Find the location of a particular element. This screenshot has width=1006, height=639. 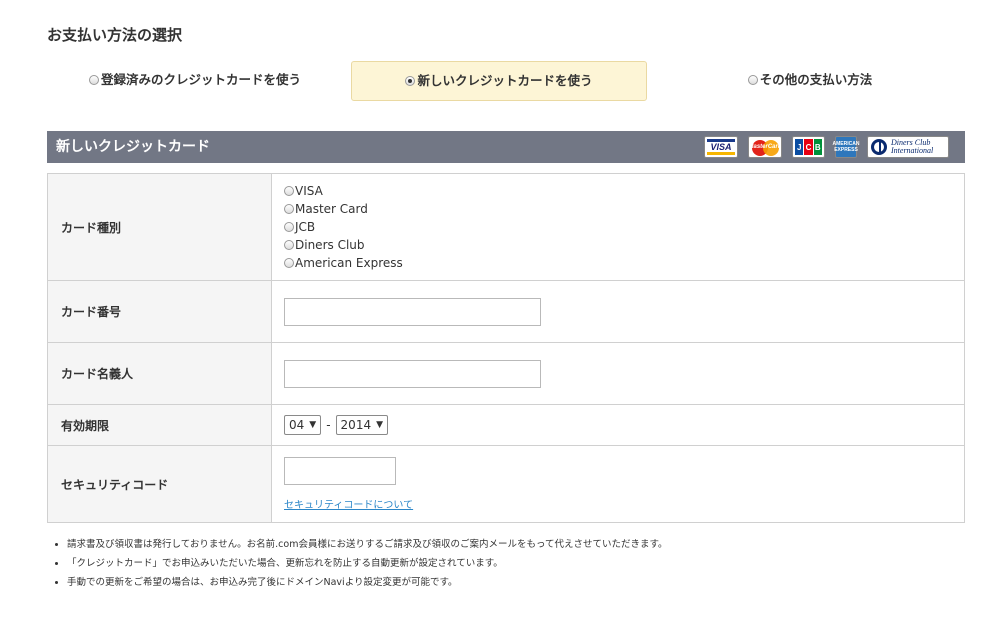

expiry-row: 有効期限 04 ▼ -2014 ▼ is located at coordinates (506, 425).